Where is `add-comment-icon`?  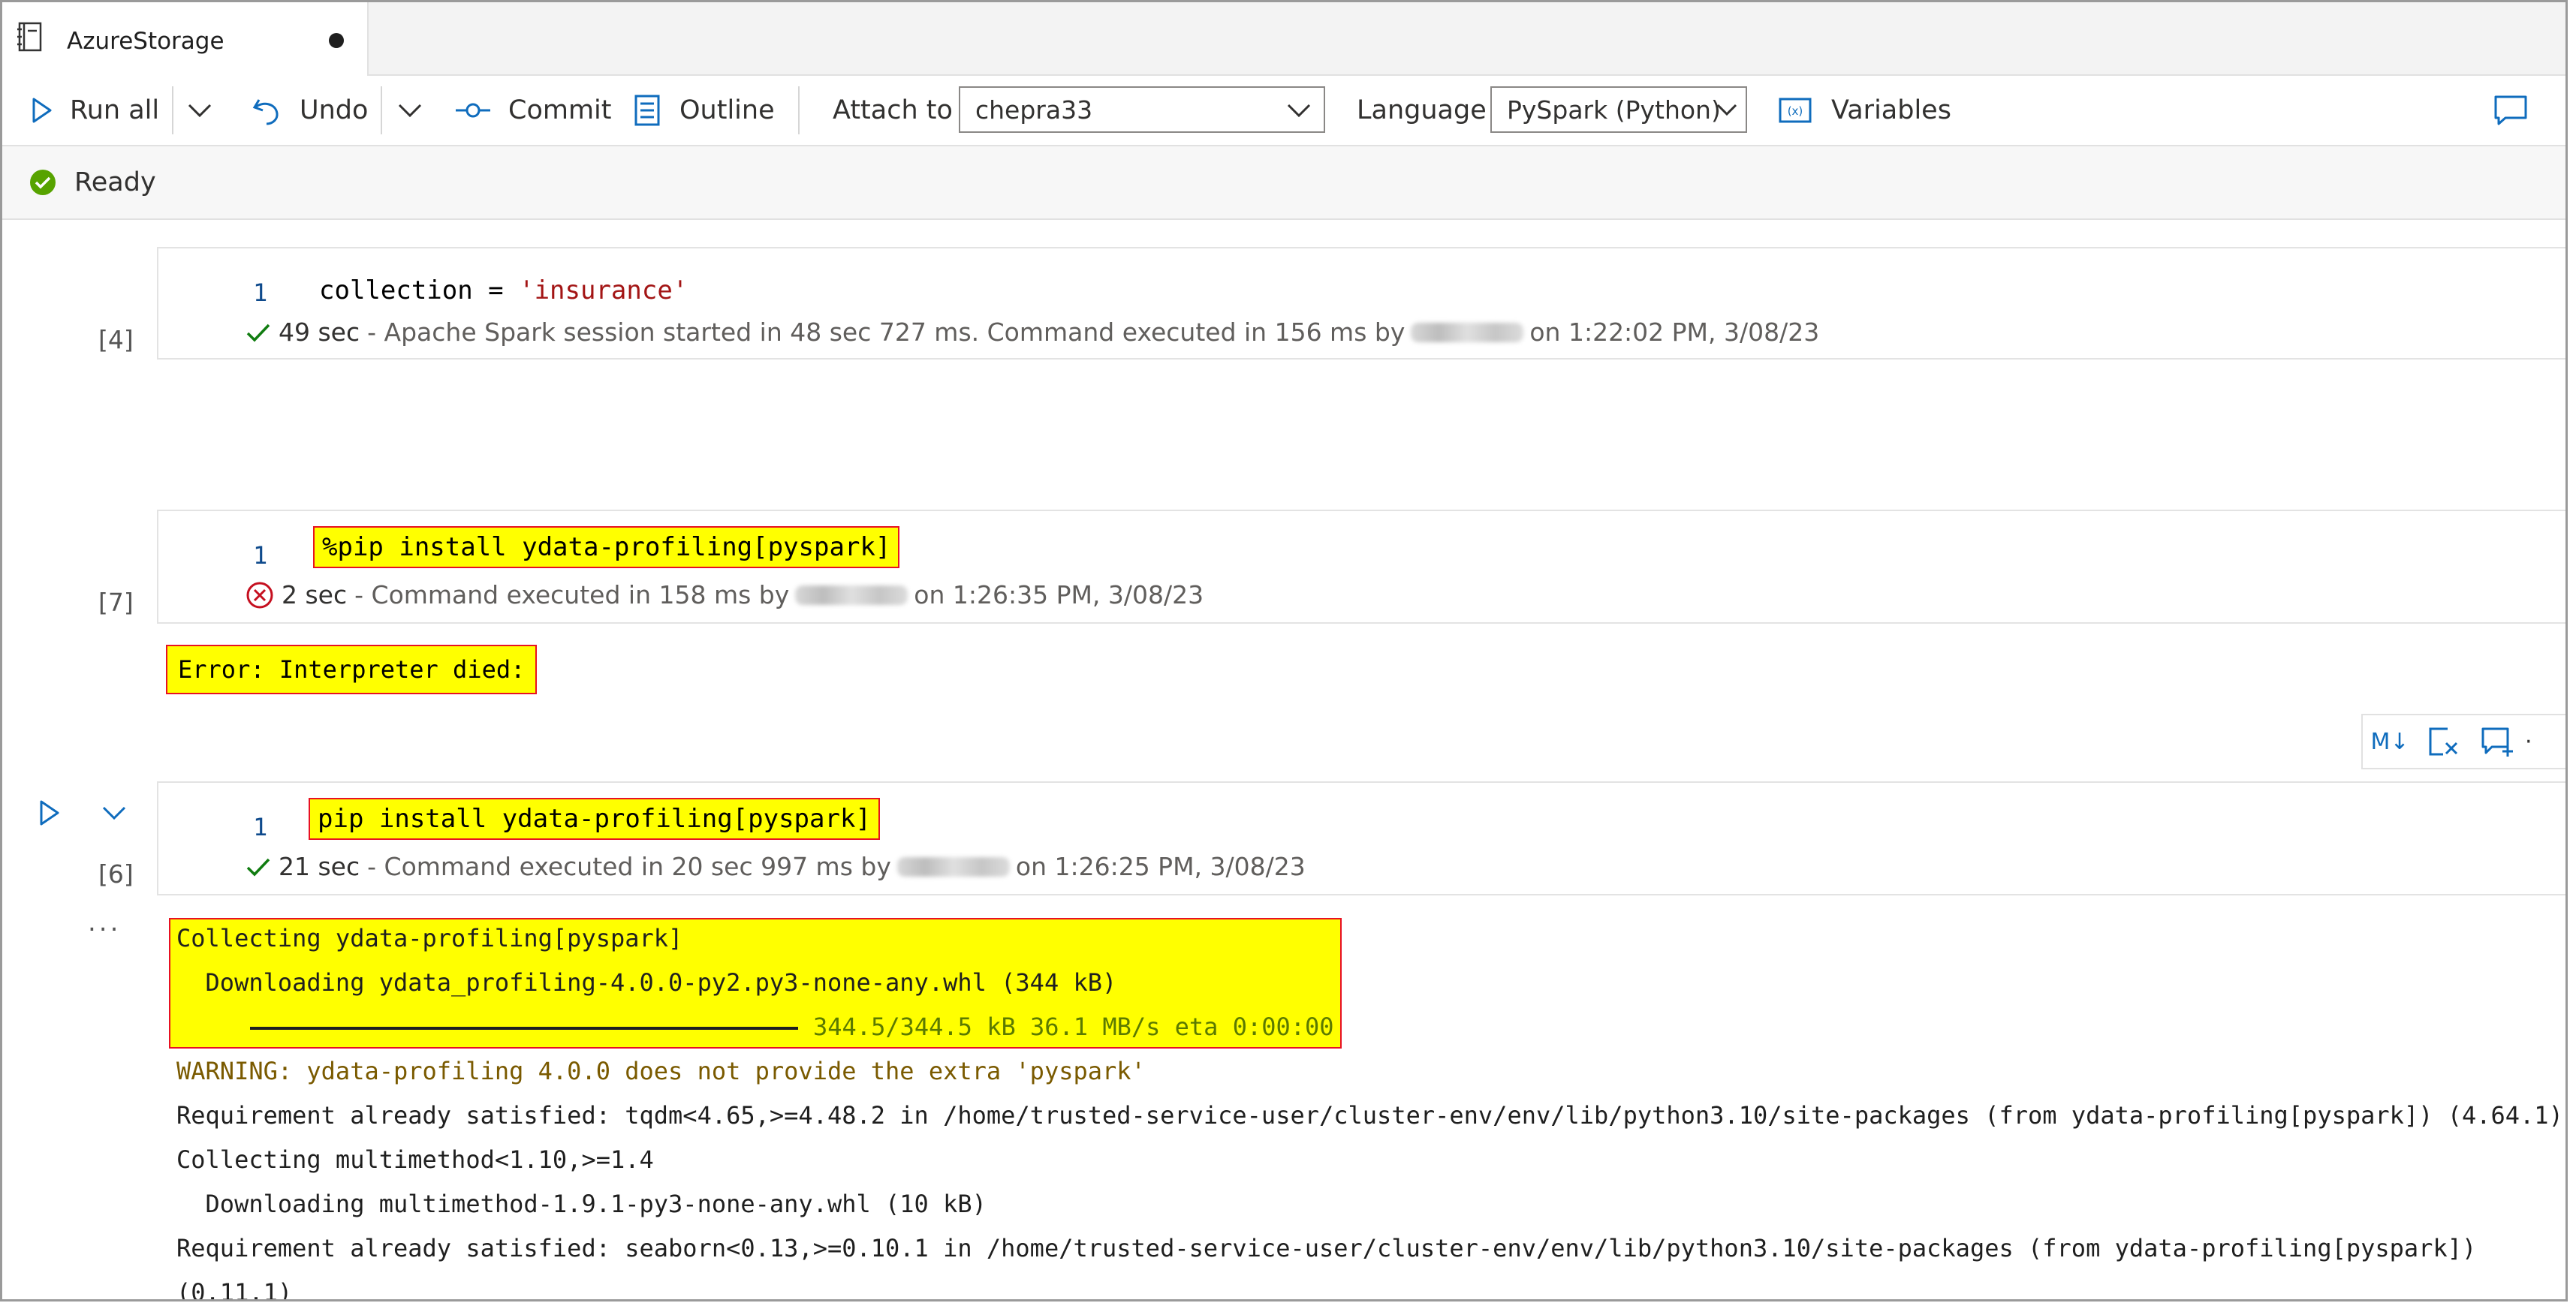 add-comment-icon is located at coordinates (2497, 742).